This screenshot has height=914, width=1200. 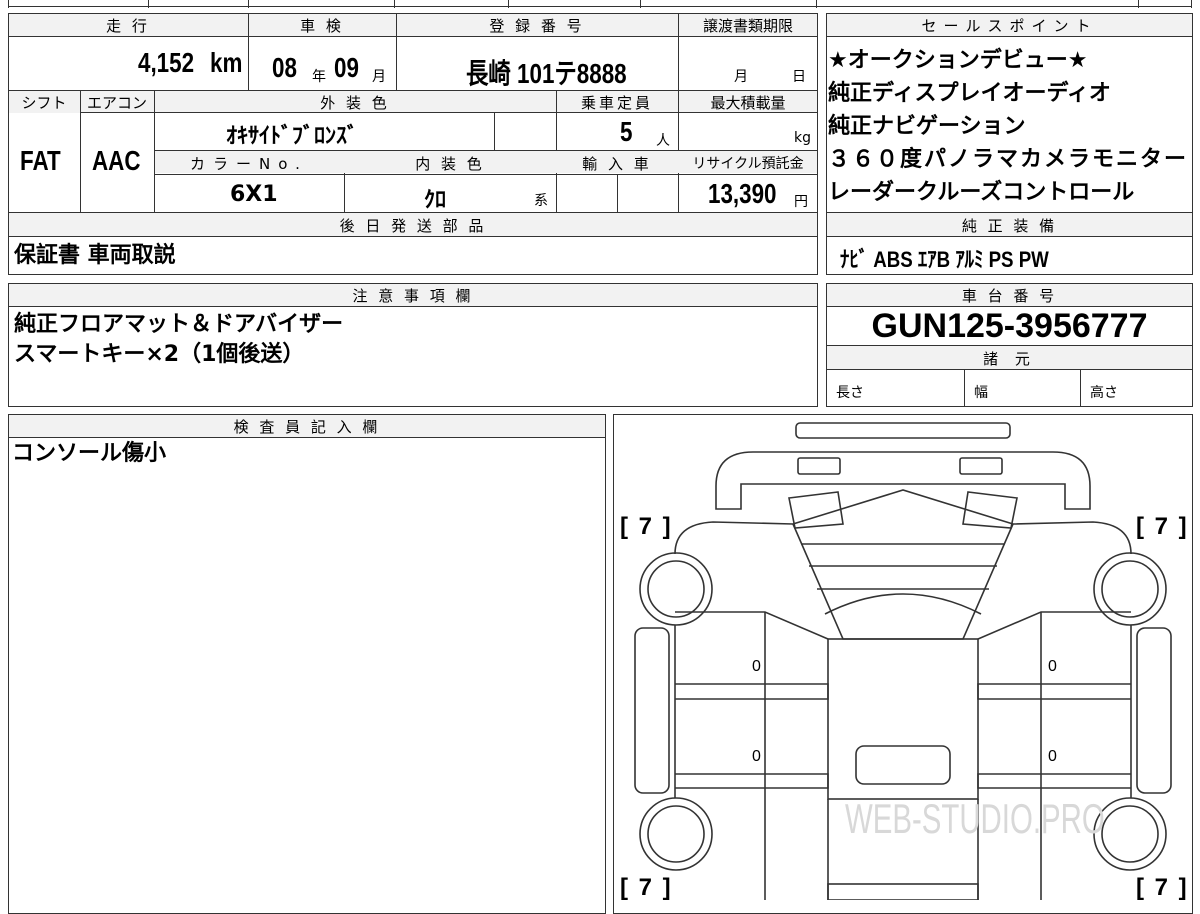 I want to click on transfer-day-unit: 日, so click(x=799, y=77).